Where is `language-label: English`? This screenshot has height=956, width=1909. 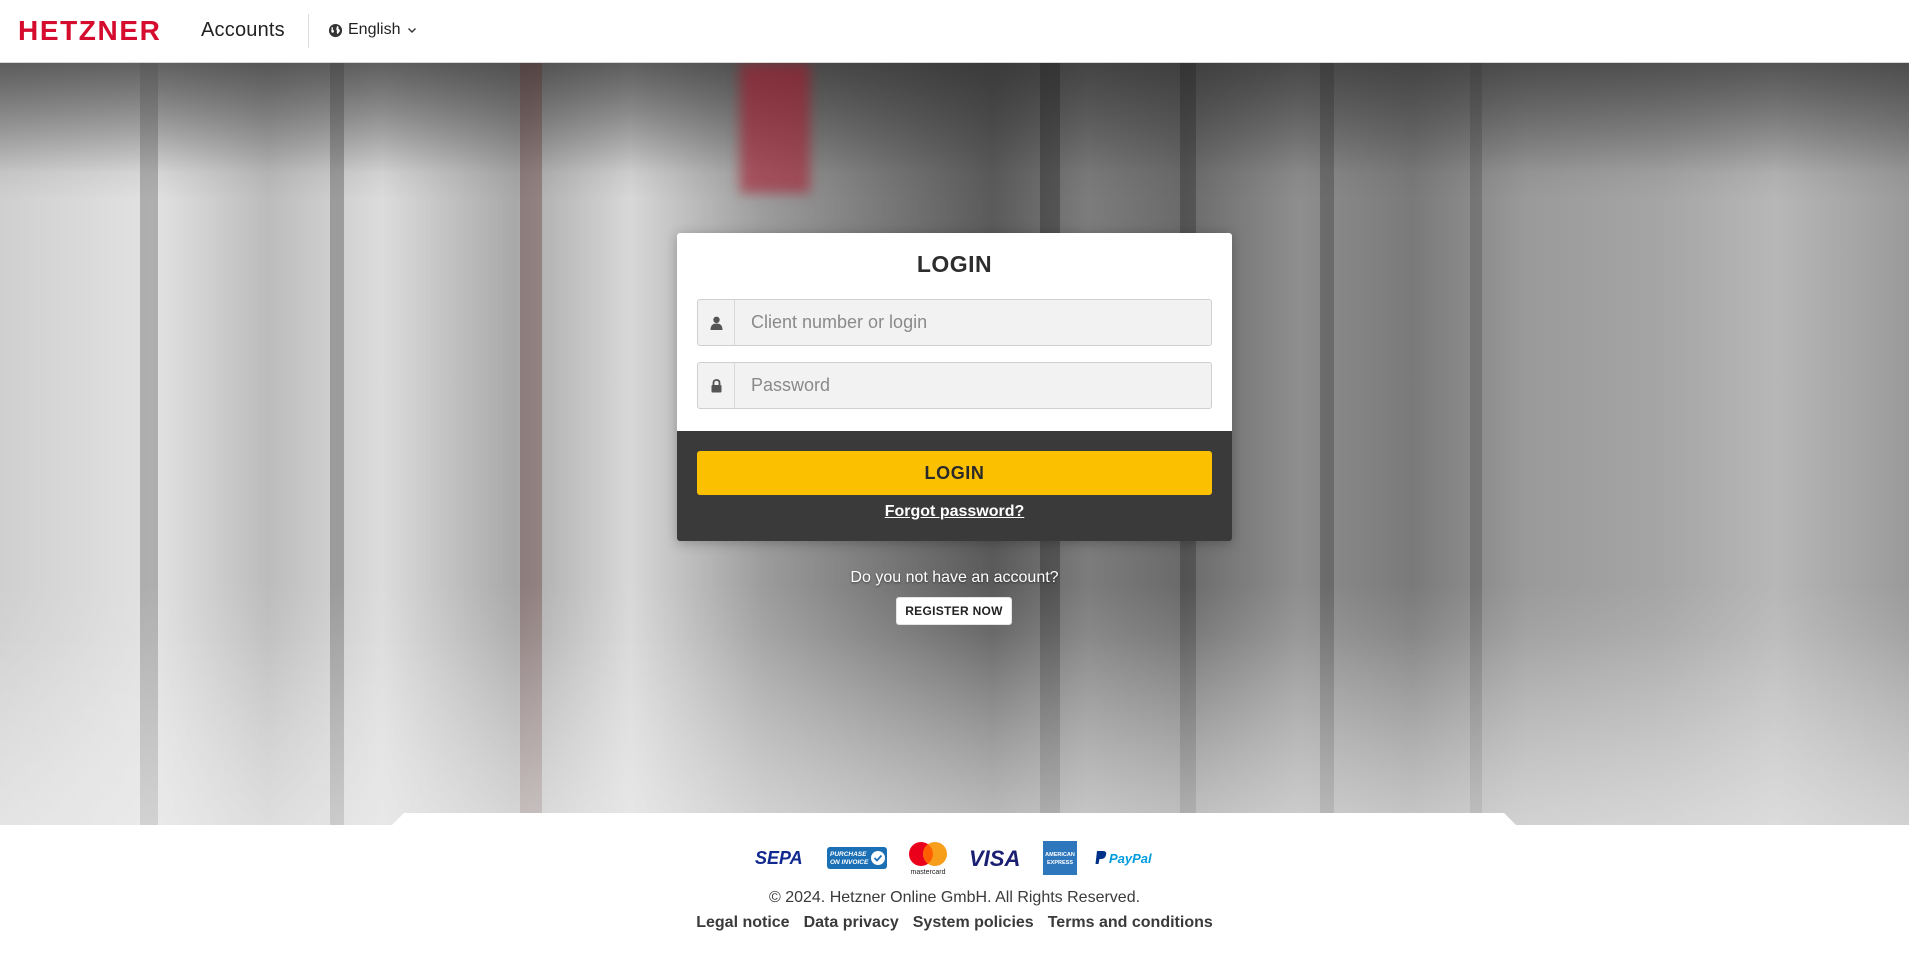
language-label: English is located at coordinates (374, 29).